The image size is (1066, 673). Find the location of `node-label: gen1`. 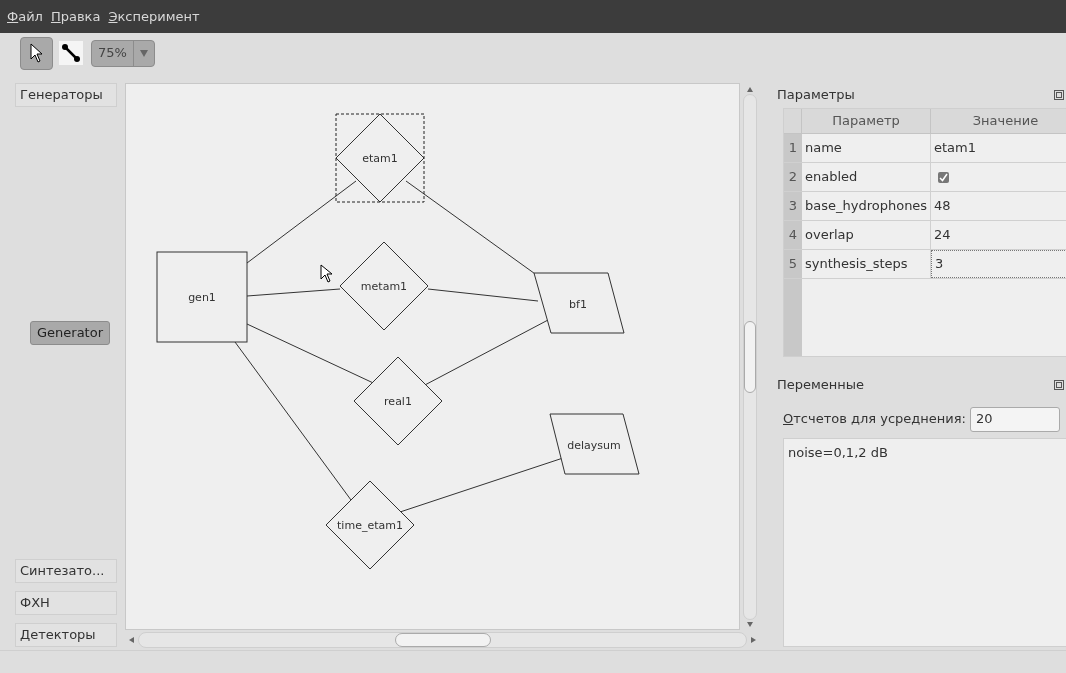

node-label: gen1 is located at coordinates (202, 297).